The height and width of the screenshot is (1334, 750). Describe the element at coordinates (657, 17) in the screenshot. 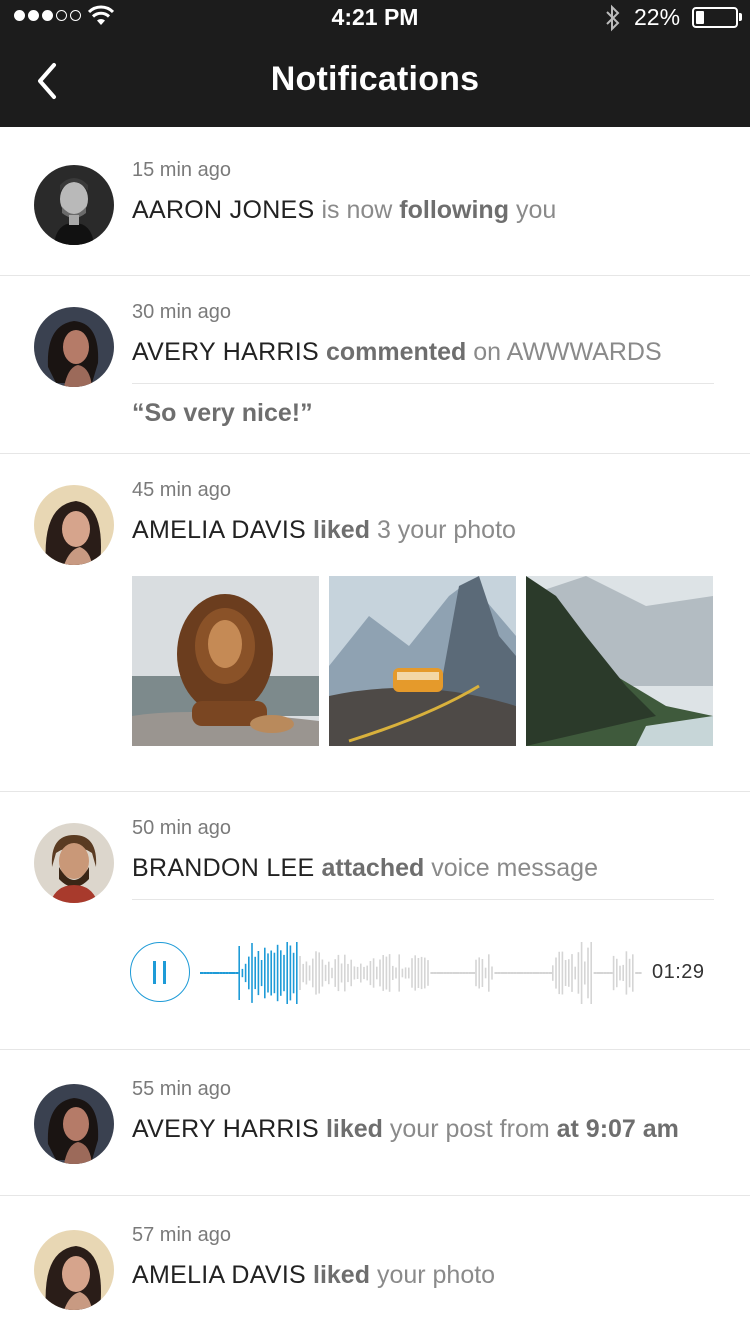

I see `battery-percentage: 22%` at that location.